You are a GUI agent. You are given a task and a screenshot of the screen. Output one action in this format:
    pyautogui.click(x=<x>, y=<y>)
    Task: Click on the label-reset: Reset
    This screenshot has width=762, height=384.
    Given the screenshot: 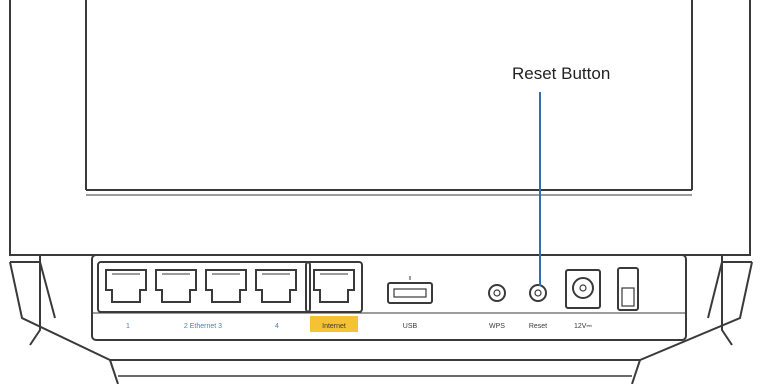 What is the action you would take?
    pyautogui.click(x=538, y=326)
    